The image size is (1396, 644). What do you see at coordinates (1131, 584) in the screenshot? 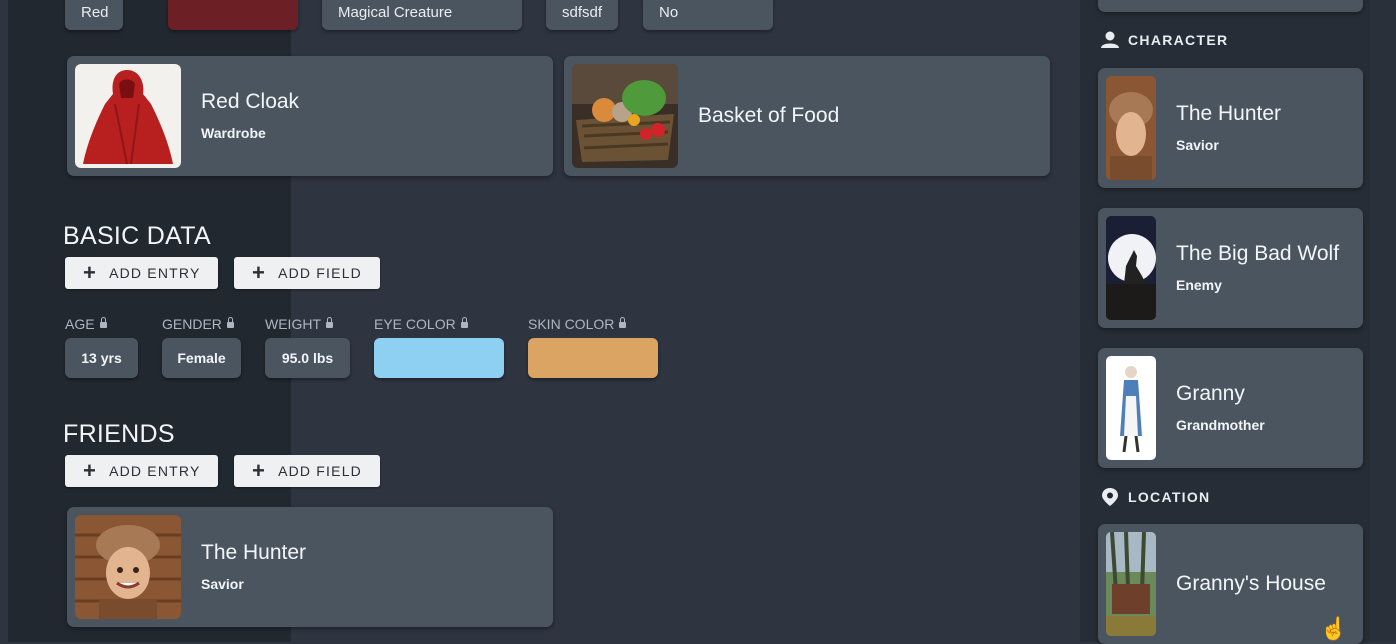
I see `house-thumbnail` at bounding box center [1131, 584].